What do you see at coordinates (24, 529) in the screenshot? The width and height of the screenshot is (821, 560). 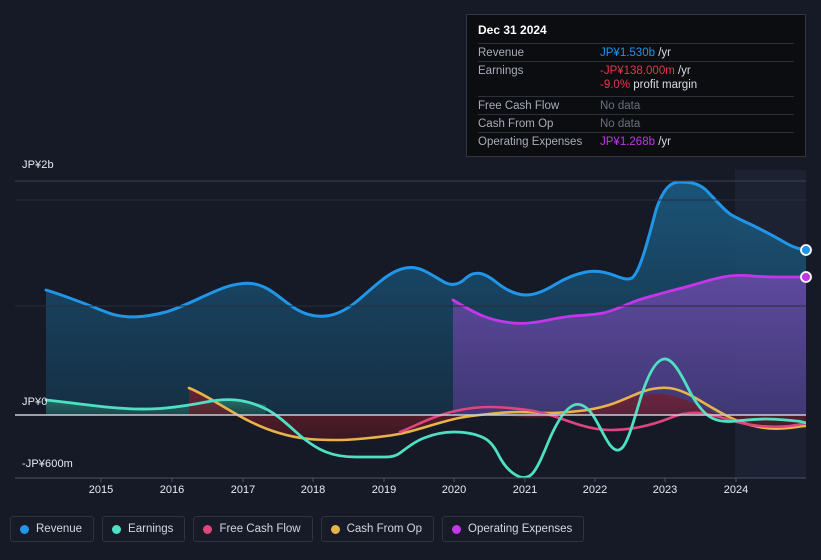 I see `revenue-color-dot` at bounding box center [24, 529].